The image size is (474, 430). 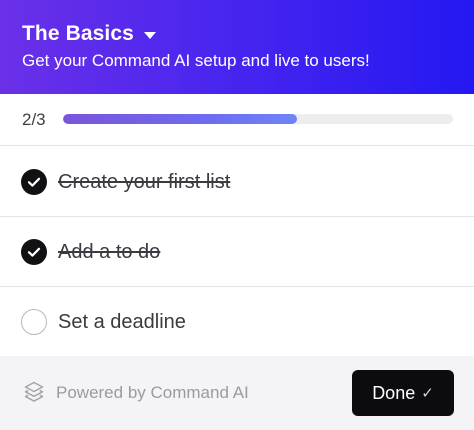 What do you see at coordinates (149, 35) in the screenshot?
I see `caret-down-icon` at bounding box center [149, 35].